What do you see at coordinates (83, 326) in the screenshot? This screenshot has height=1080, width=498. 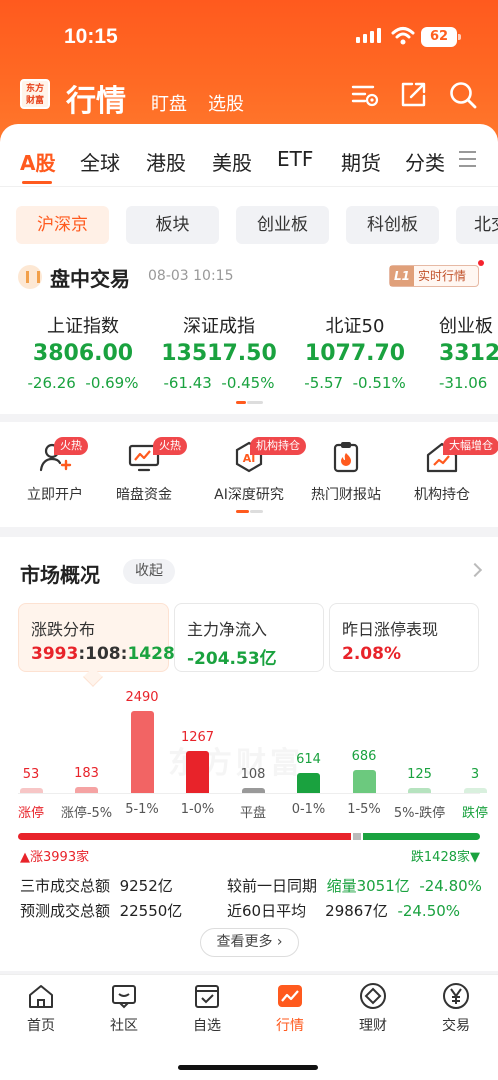 I see `index-name: 上证指数` at bounding box center [83, 326].